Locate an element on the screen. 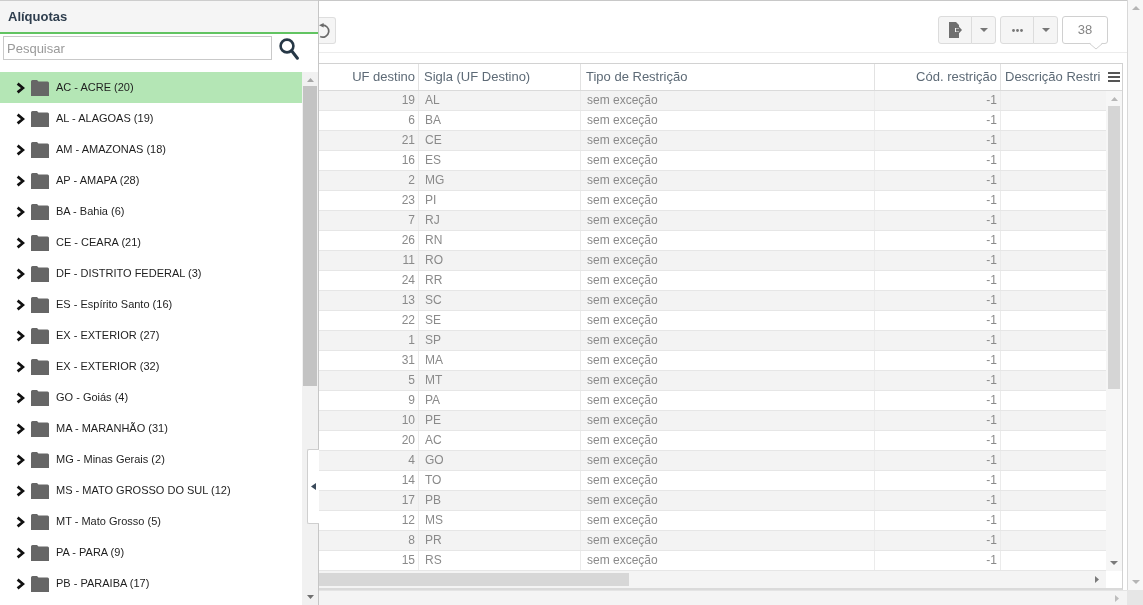 This screenshot has width=1143, height=605. table-cell: 23 is located at coordinates (369, 200).